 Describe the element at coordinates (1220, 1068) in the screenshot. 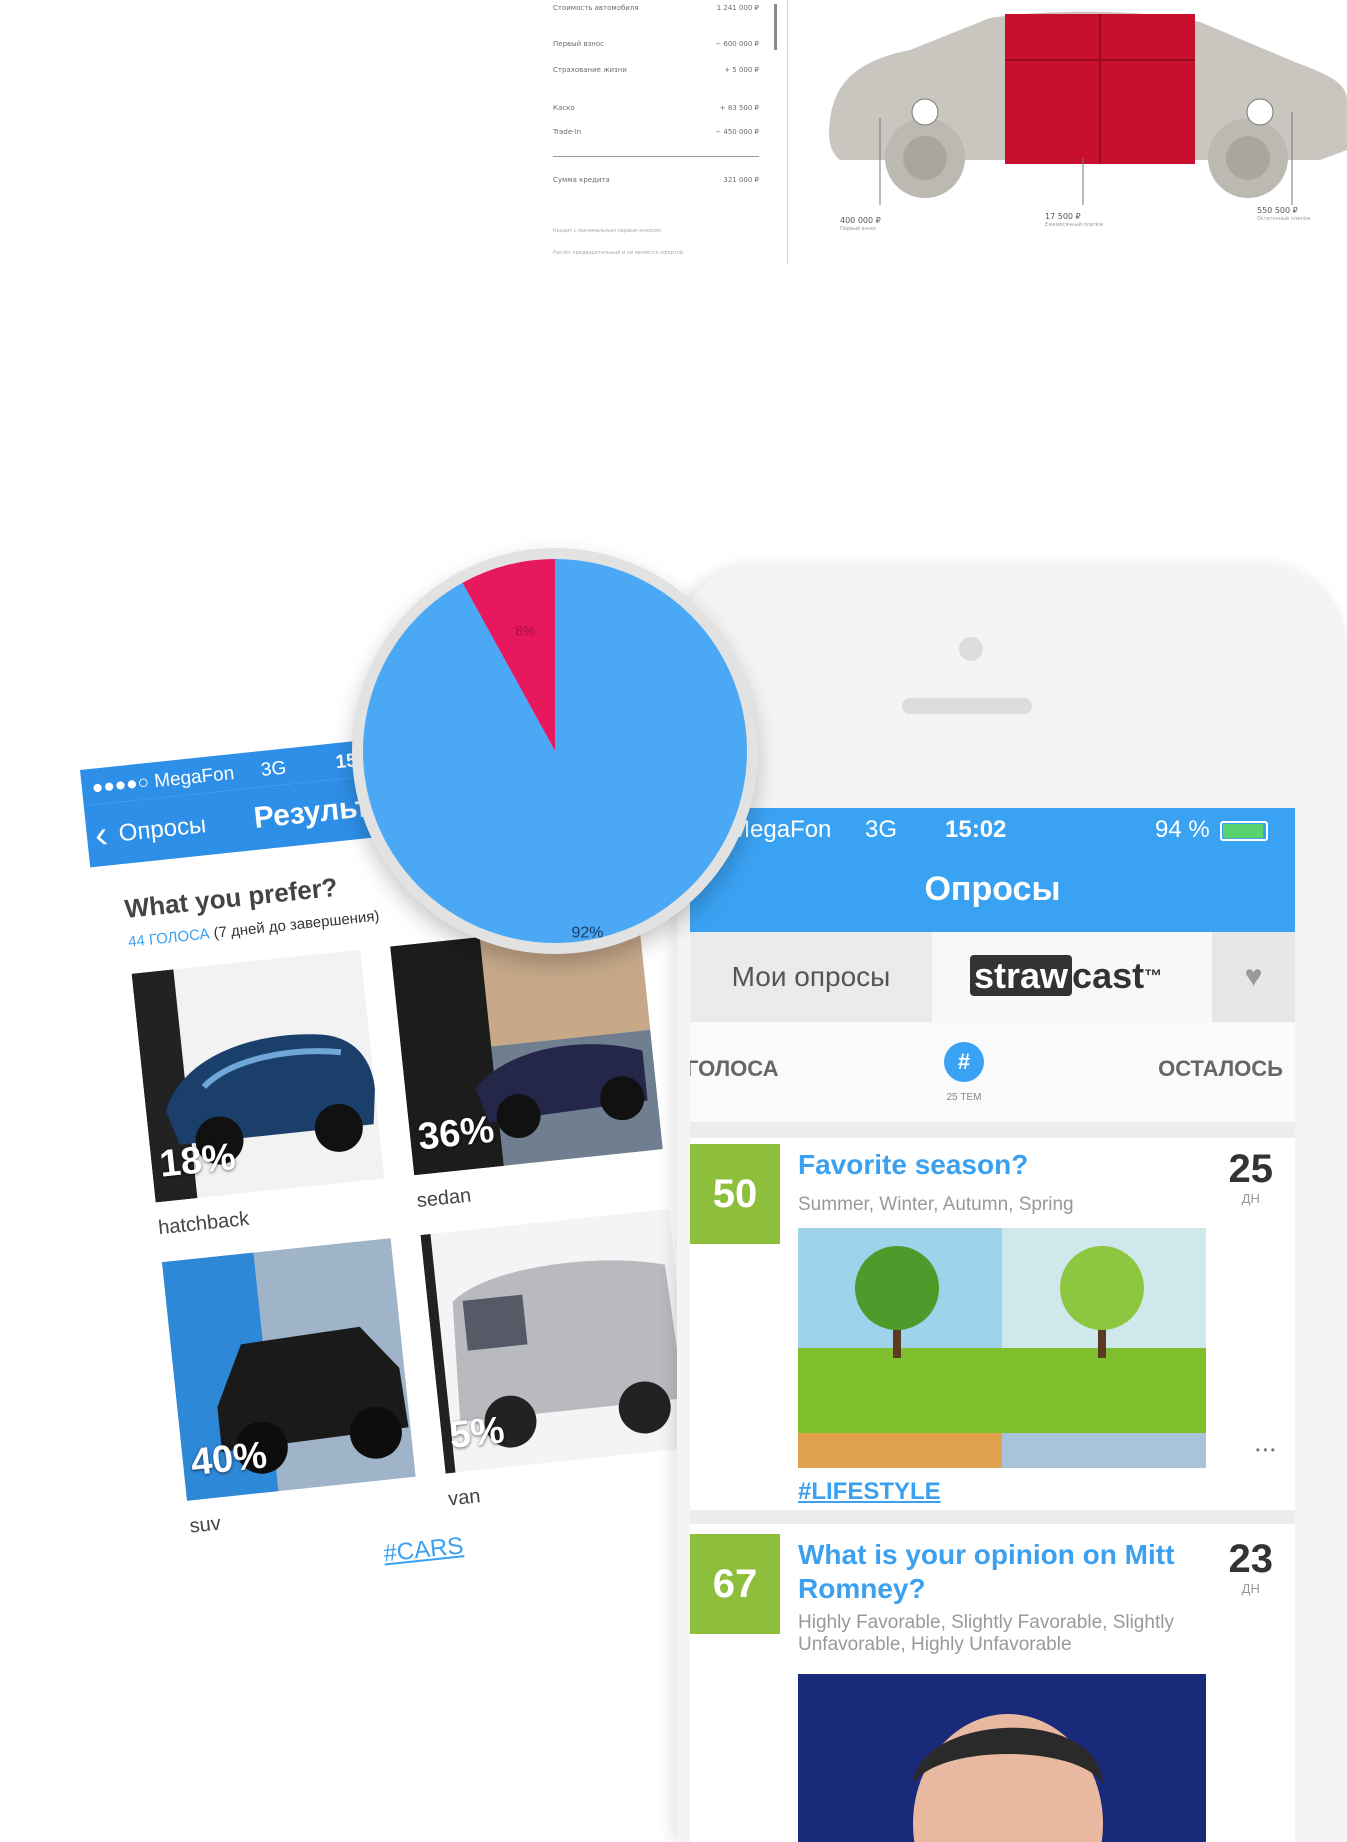

I see `remaining-column-label: ОСТАЛОСЬ` at that location.